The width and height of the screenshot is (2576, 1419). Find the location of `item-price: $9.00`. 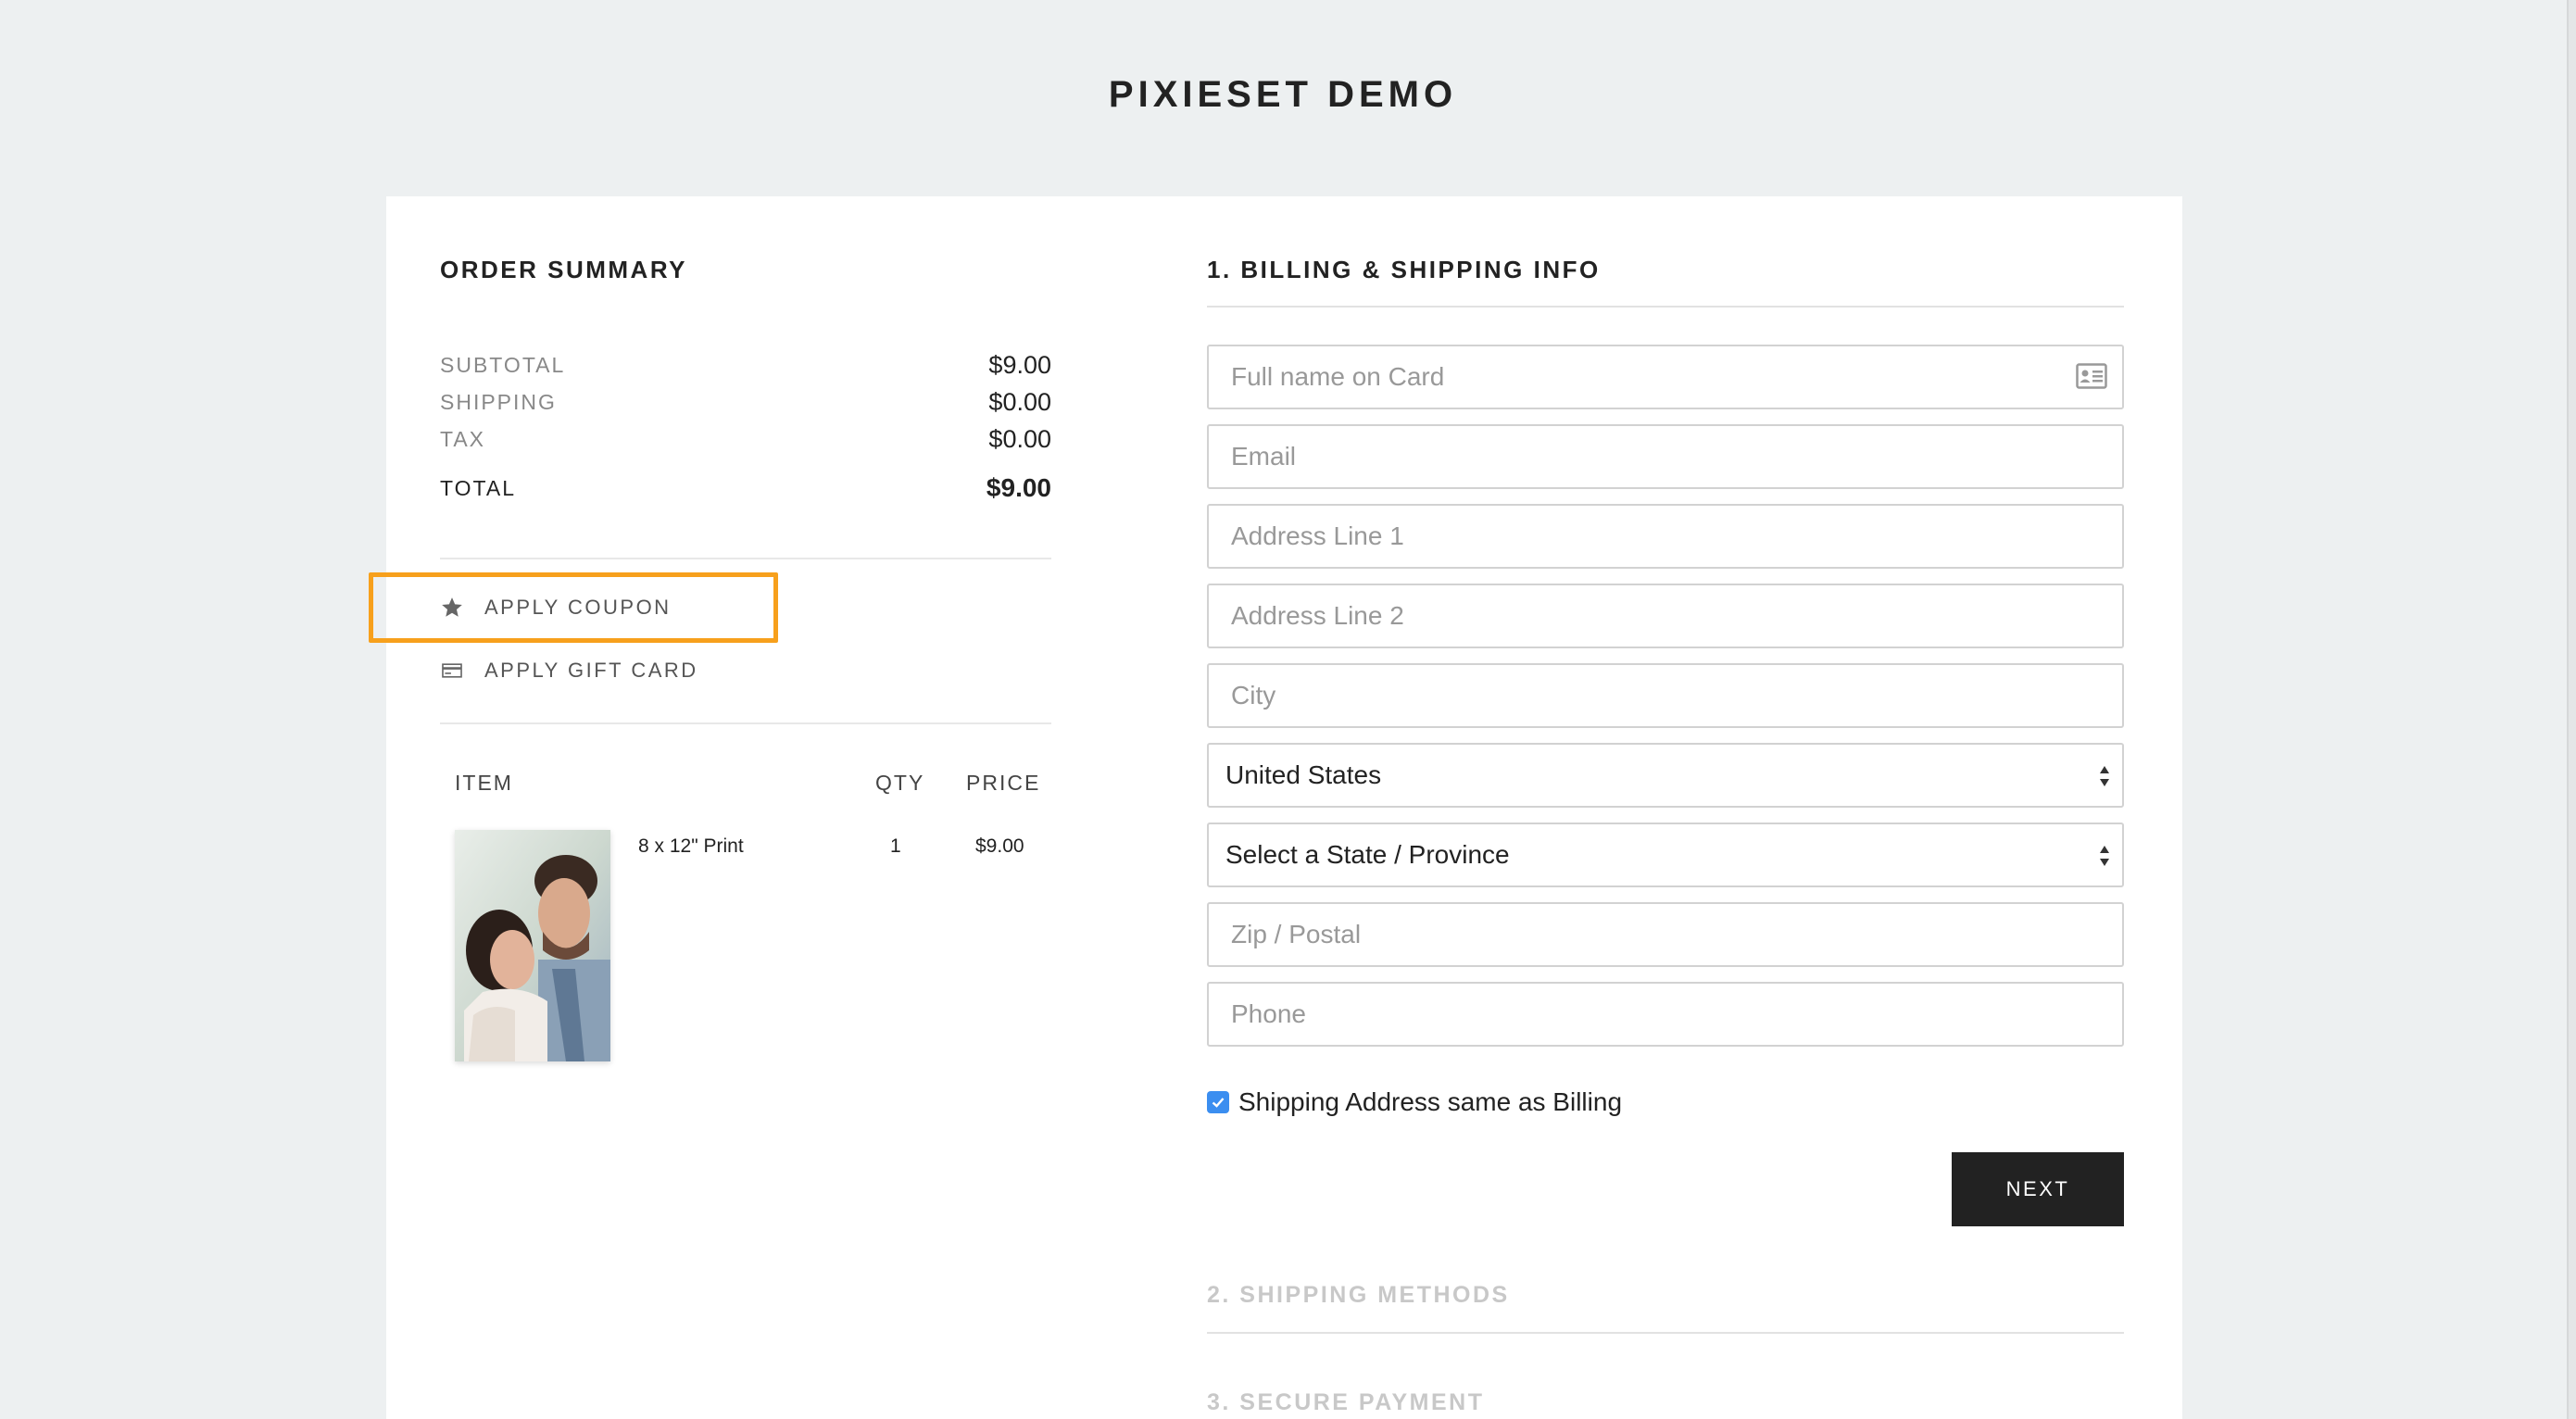

item-price: $9.00 is located at coordinates (999, 846).